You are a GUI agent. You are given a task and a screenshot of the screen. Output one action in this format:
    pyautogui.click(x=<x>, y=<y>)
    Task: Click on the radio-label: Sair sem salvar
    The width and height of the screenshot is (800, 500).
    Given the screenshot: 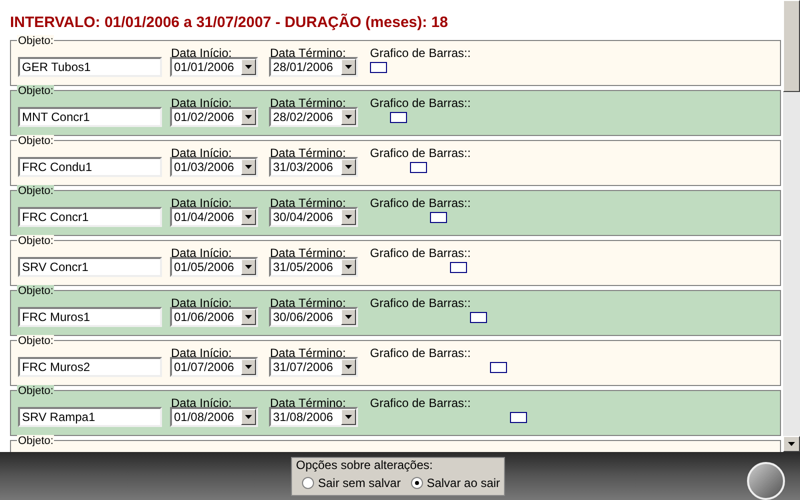 What is the action you would take?
    pyautogui.click(x=359, y=483)
    